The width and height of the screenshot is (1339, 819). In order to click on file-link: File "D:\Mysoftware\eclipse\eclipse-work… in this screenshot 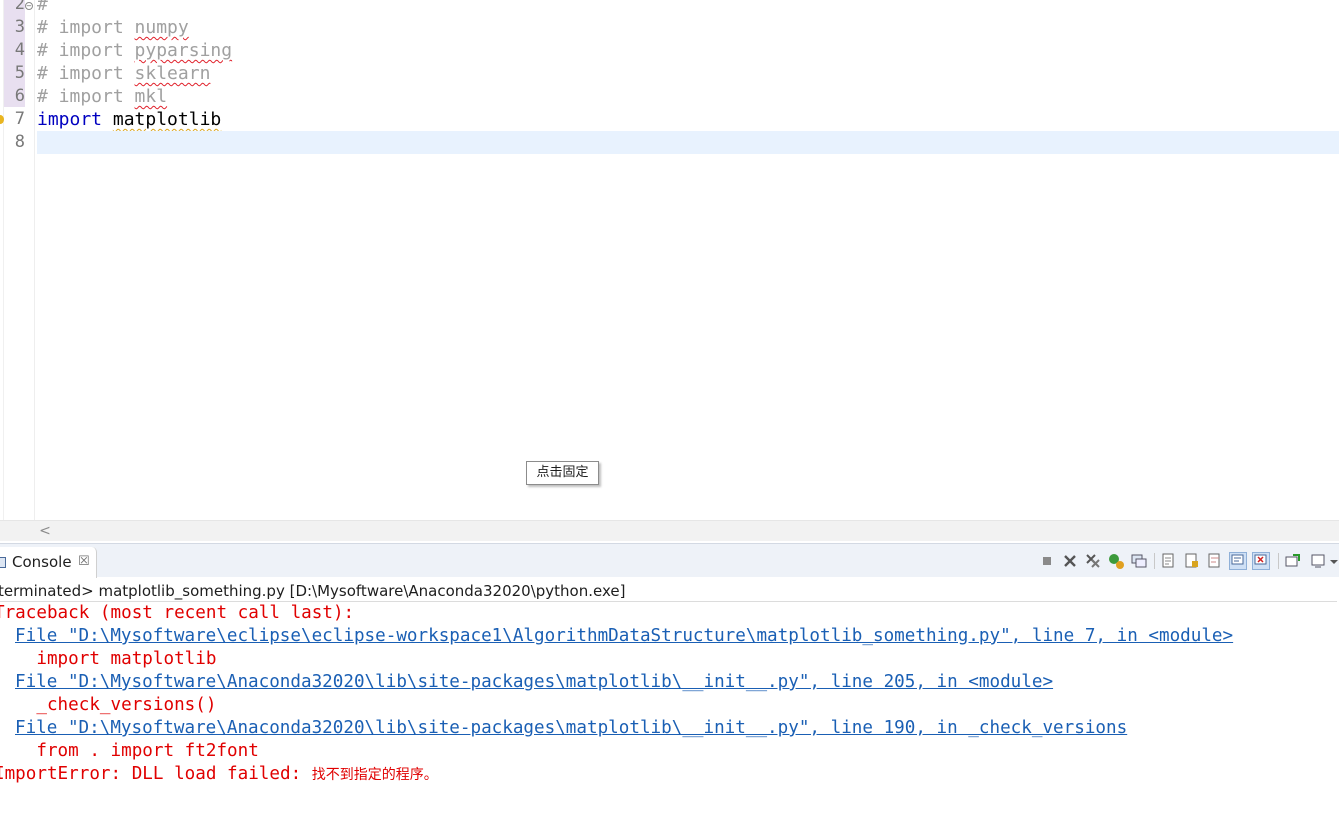, I will do `click(624, 636)`.